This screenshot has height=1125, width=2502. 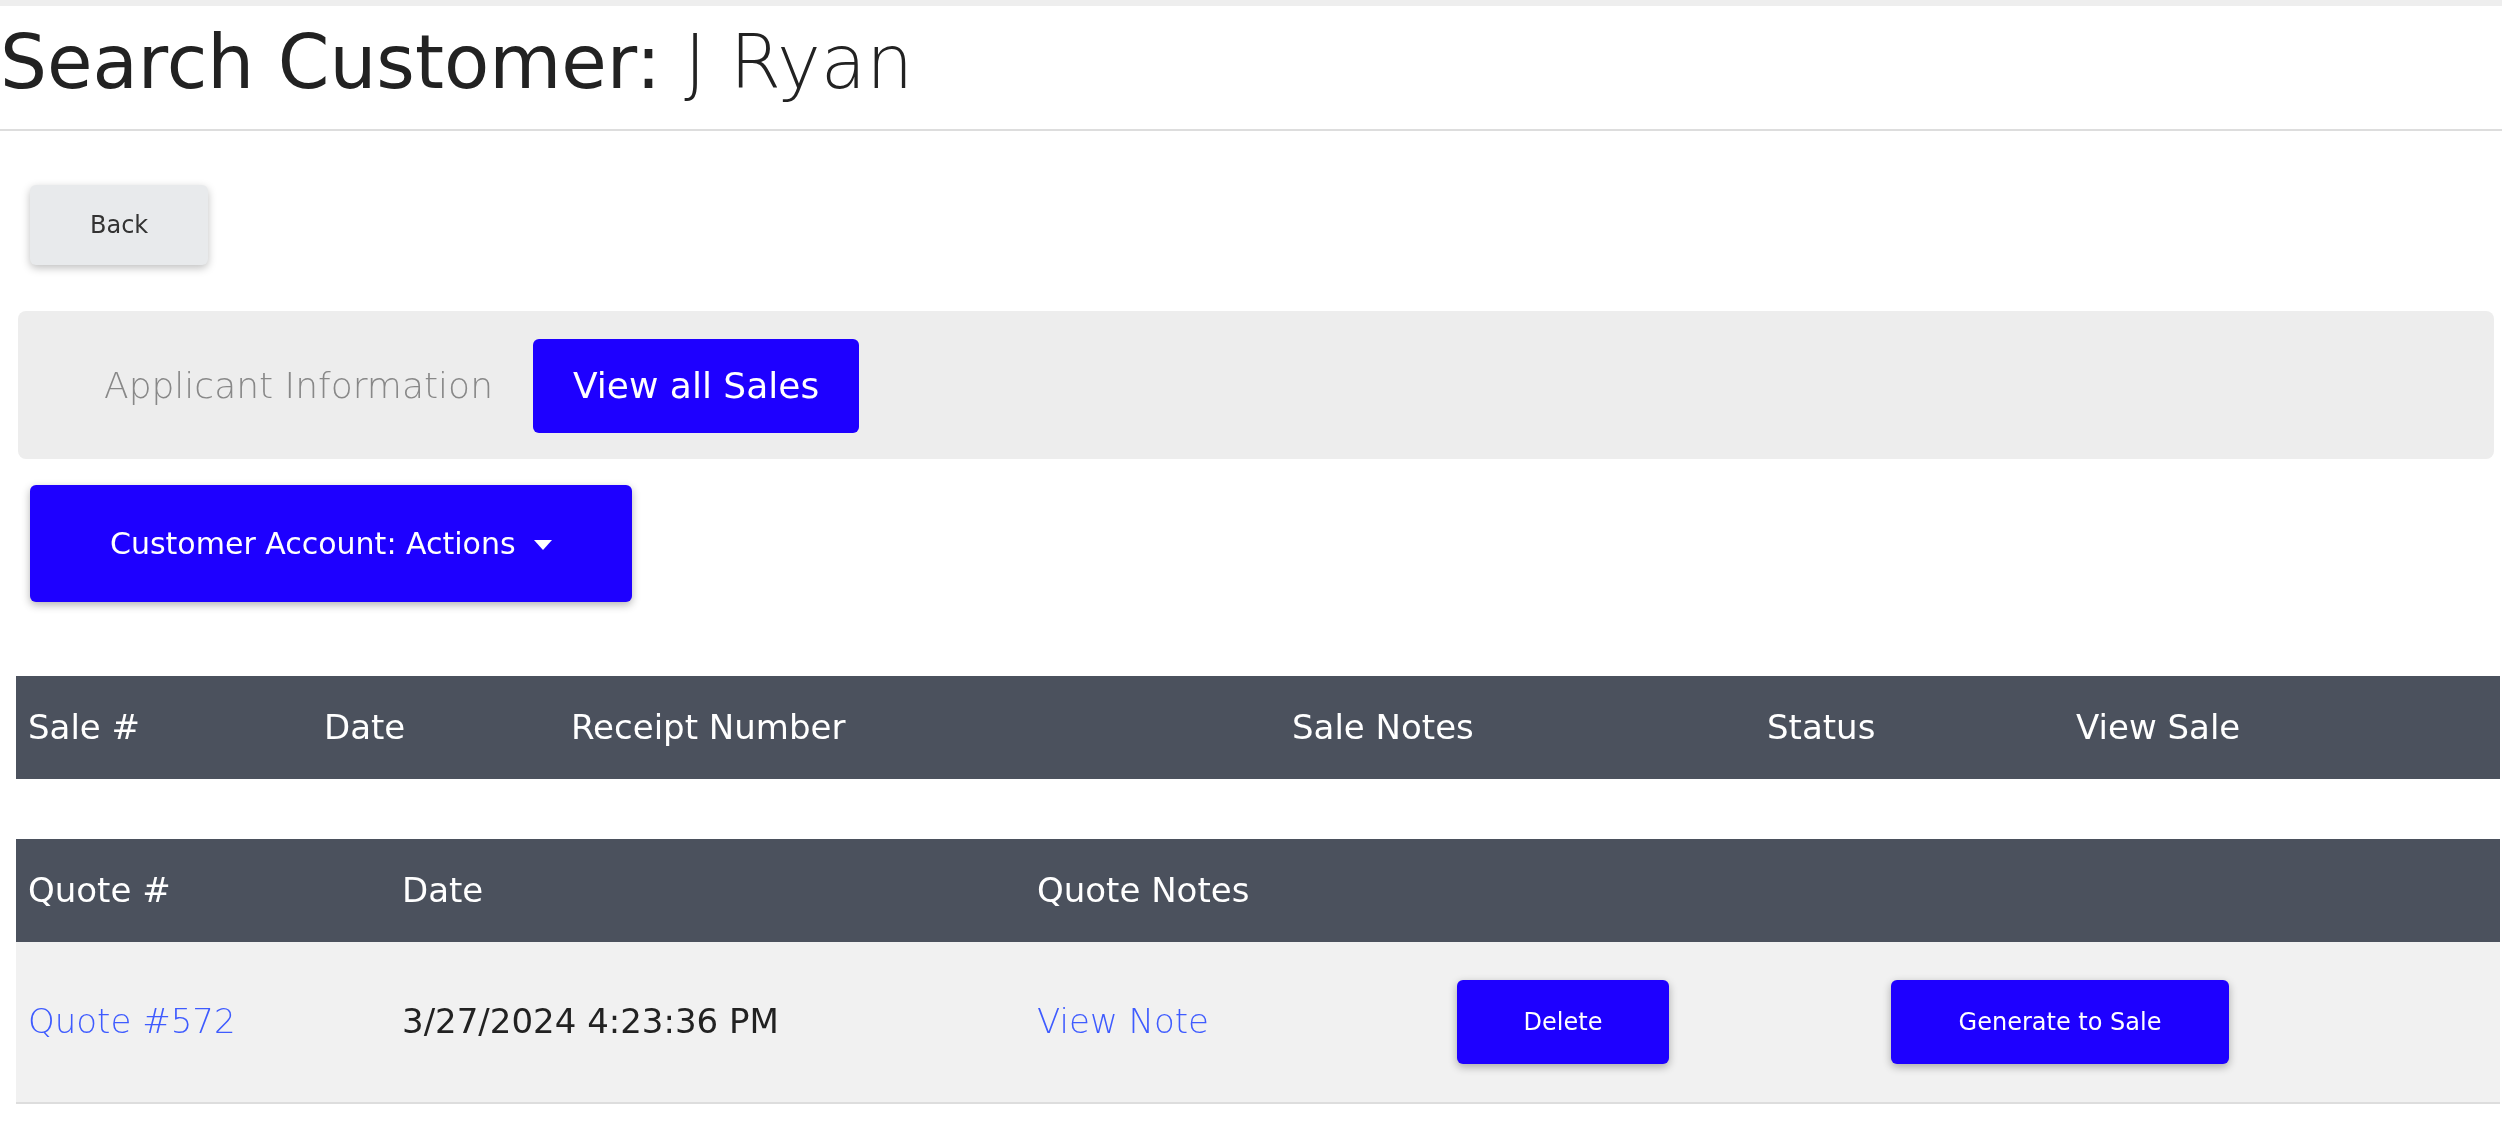 What do you see at coordinates (696, 385) in the screenshot?
I see `view-all-sales-button: View all Sales` at bounding box center [696, 385].